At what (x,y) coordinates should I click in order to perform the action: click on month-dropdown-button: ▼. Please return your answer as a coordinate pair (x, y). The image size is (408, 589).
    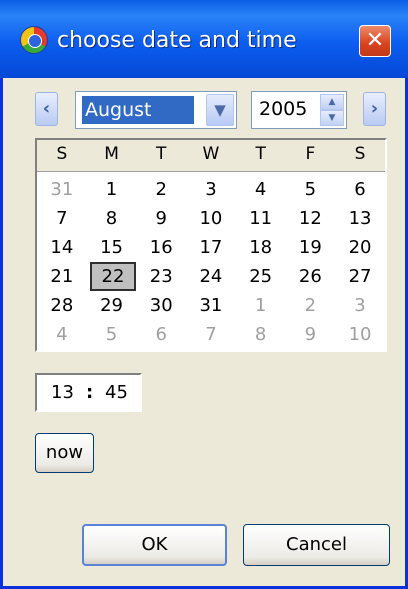
    Looking at the image, I should click on (220, 110).